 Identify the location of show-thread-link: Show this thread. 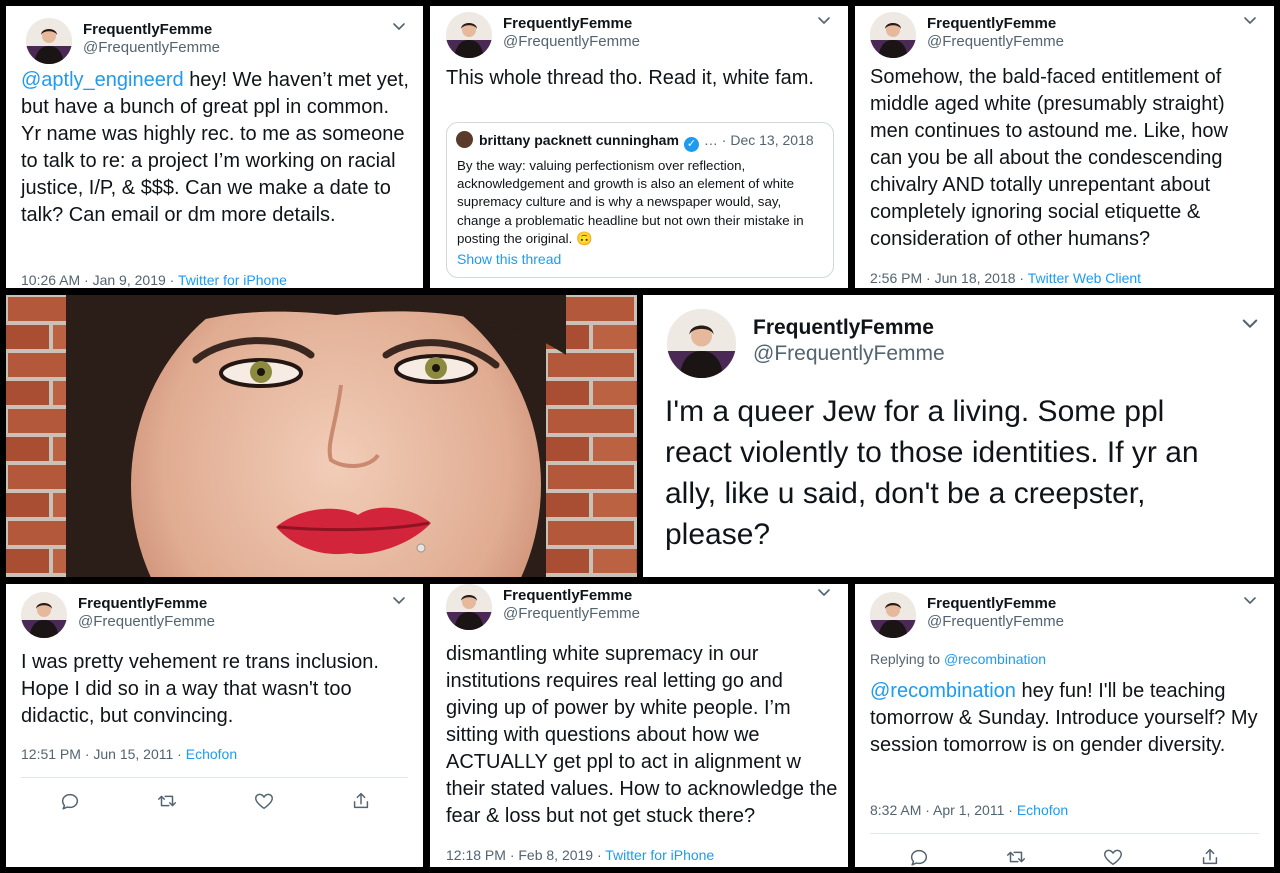
(509, 259).